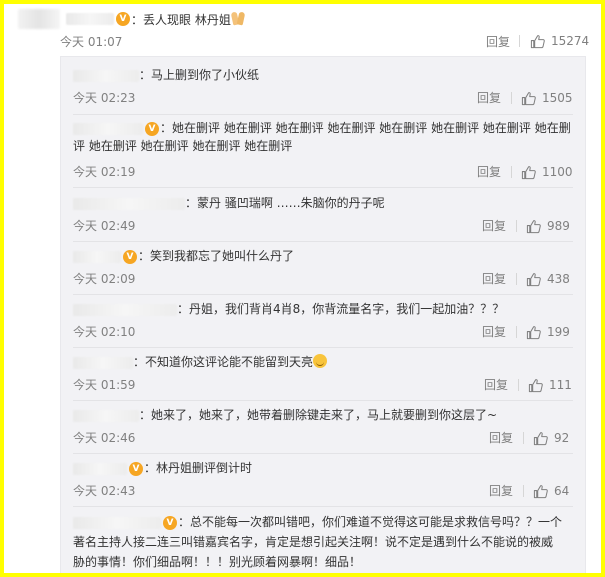  What do you see at coordinates (551, 438) in the screenshot?
I see `like-button: 92` at bounding box center [551, 438].